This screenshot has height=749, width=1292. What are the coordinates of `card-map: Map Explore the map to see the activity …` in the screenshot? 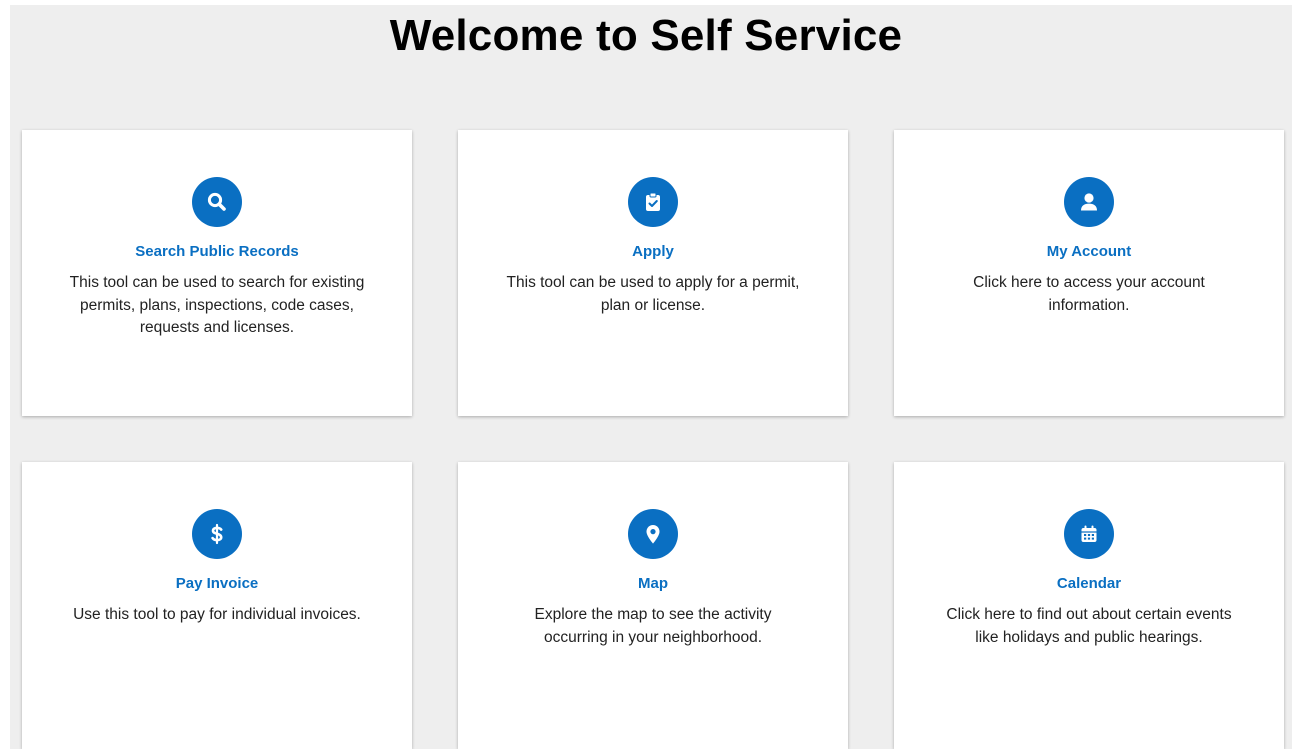 It's located at (653, 605).